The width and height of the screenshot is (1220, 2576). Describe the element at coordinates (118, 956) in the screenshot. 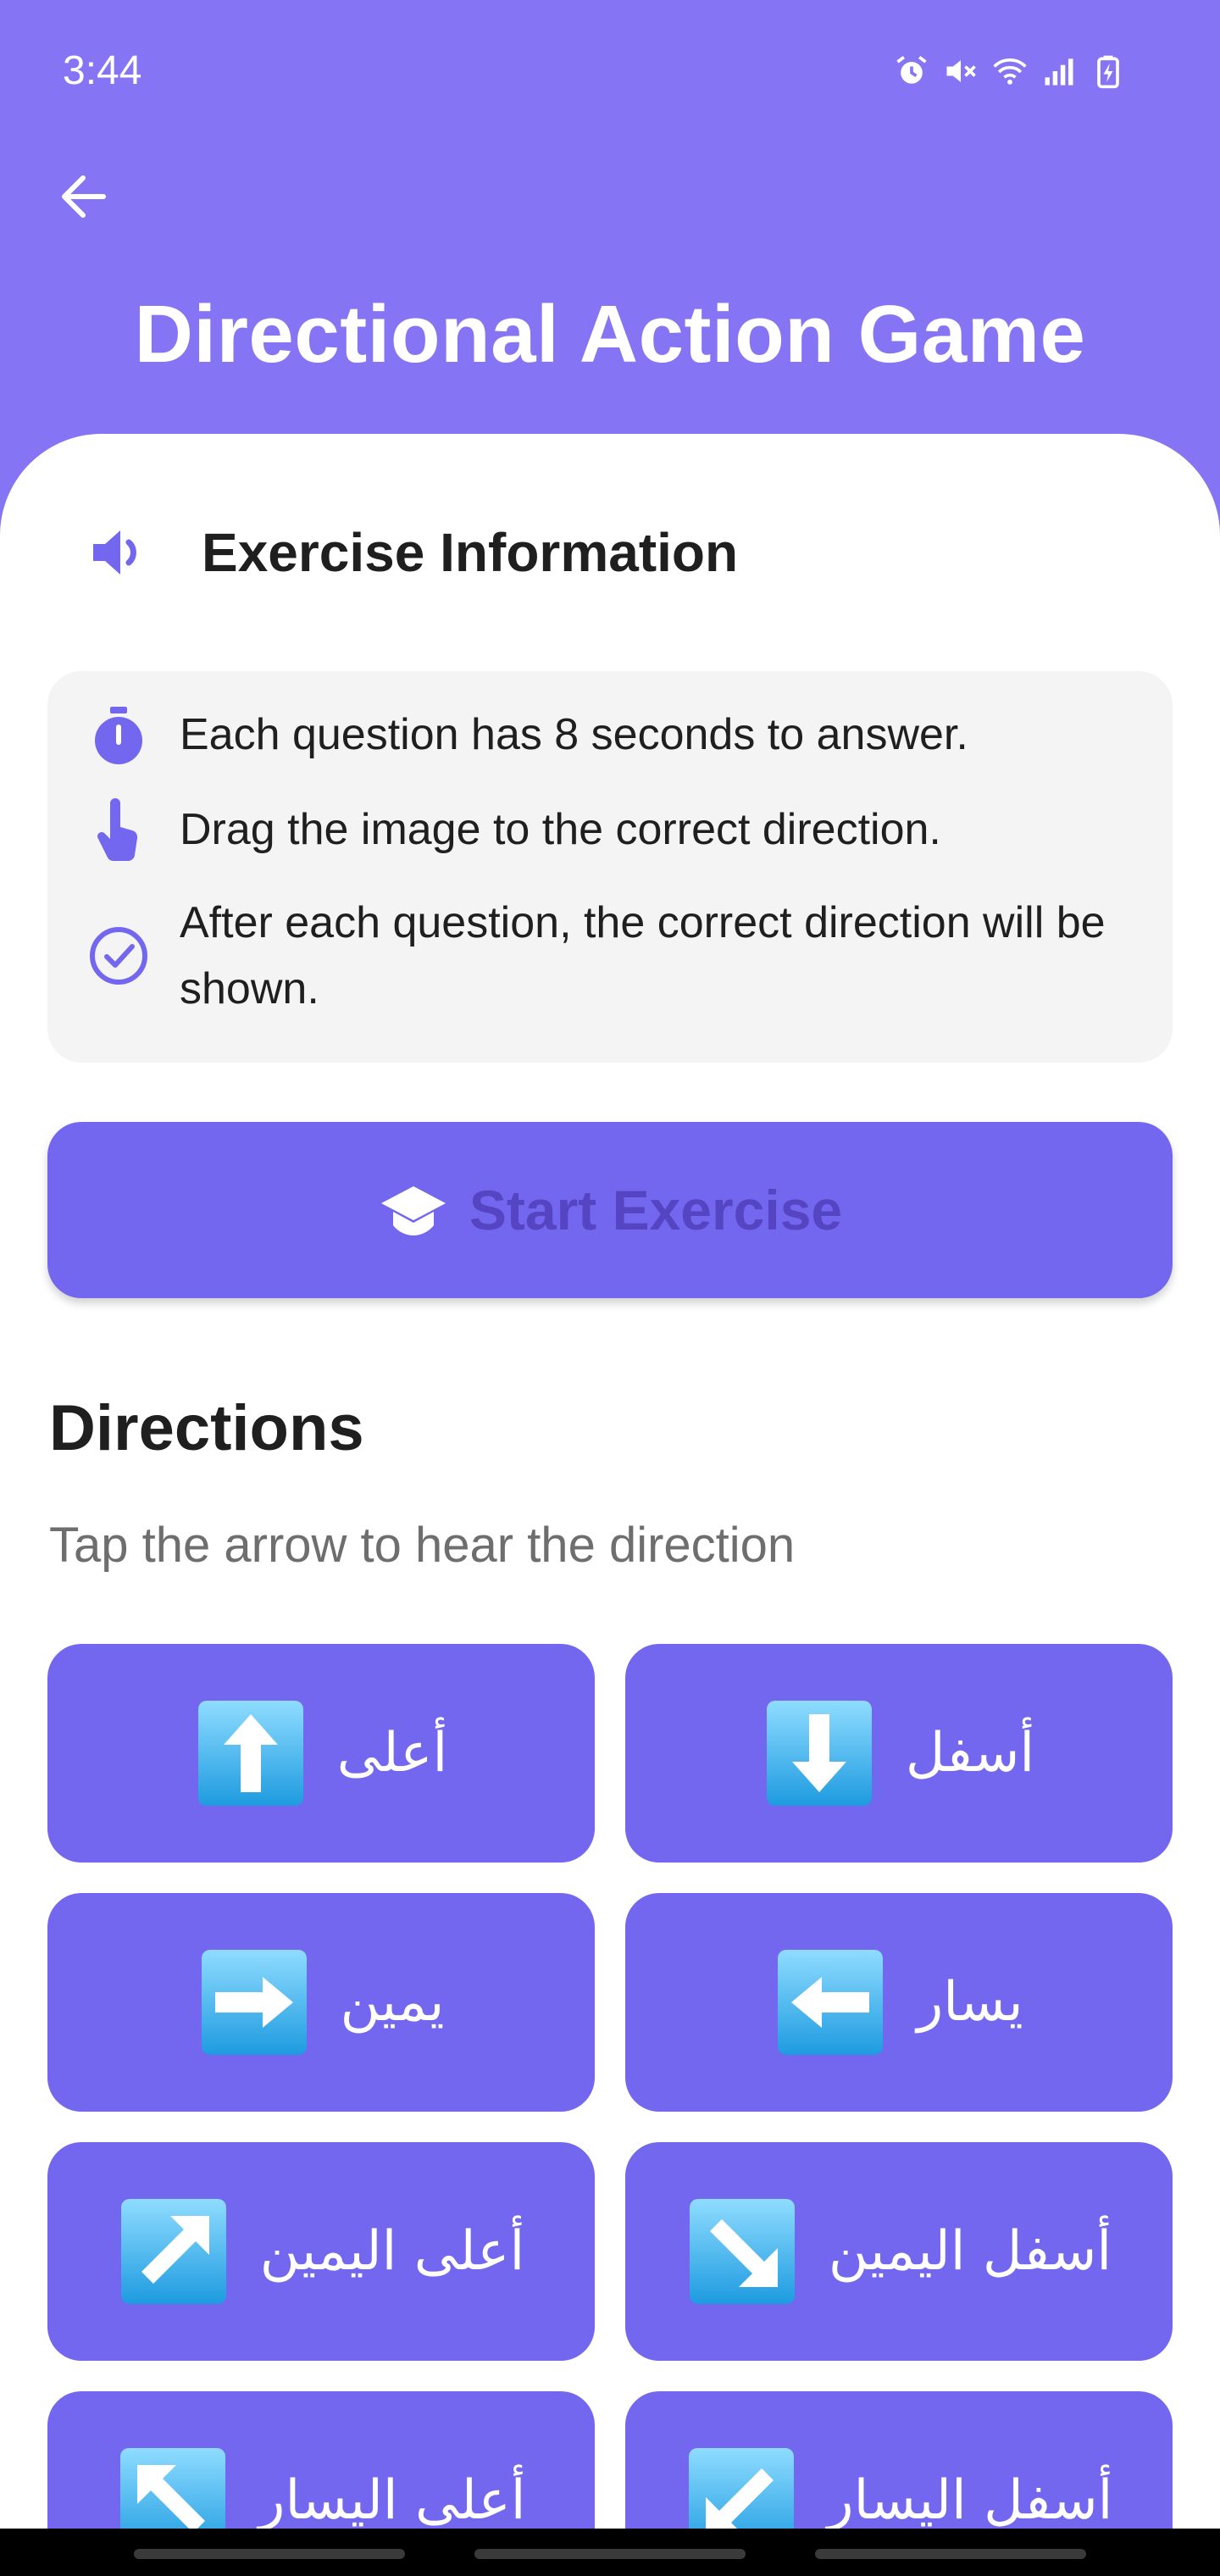

I see `check-circle-icon` at that location.